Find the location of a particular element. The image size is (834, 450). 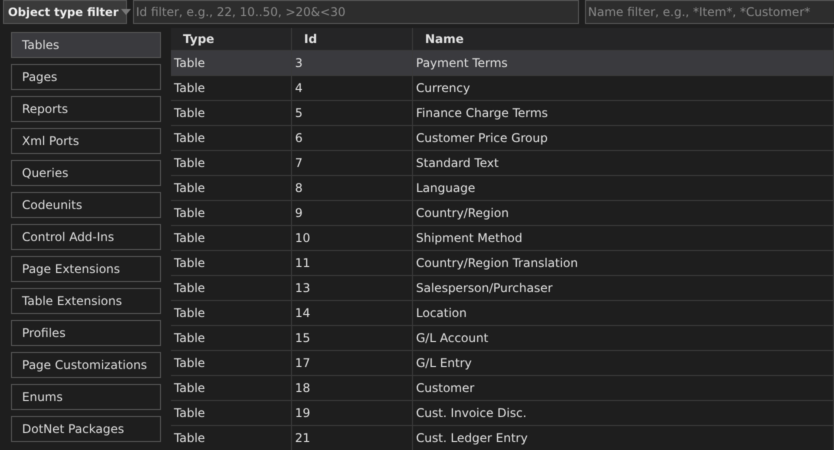

table-cell: 19 is located at coordinates (352, 413).